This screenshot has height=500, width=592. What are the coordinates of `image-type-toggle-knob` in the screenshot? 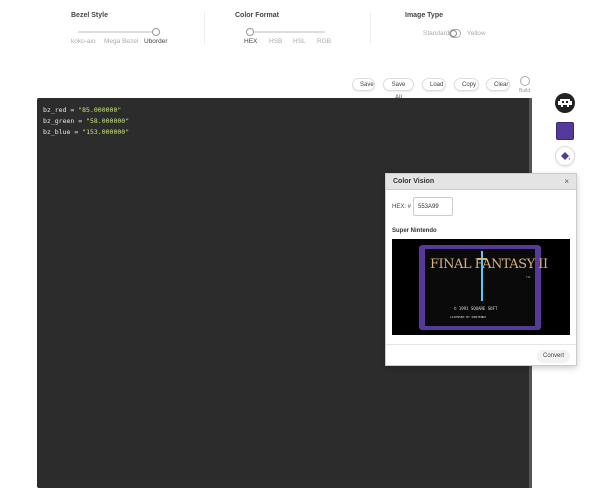 It's located at (453, 33).